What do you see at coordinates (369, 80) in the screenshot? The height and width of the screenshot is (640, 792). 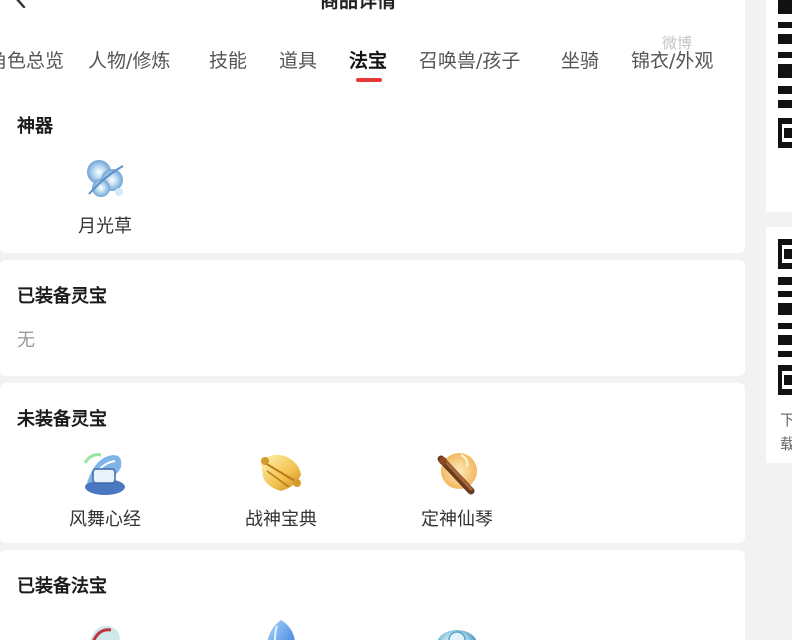 I see `active-tab-indicator` at bounding box center [369, 80].